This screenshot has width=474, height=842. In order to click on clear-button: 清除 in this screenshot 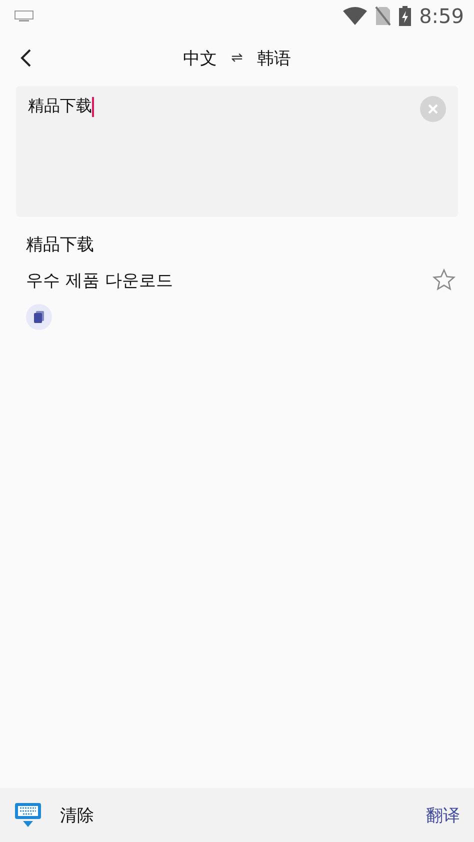, I will do `click(77, 815)`.